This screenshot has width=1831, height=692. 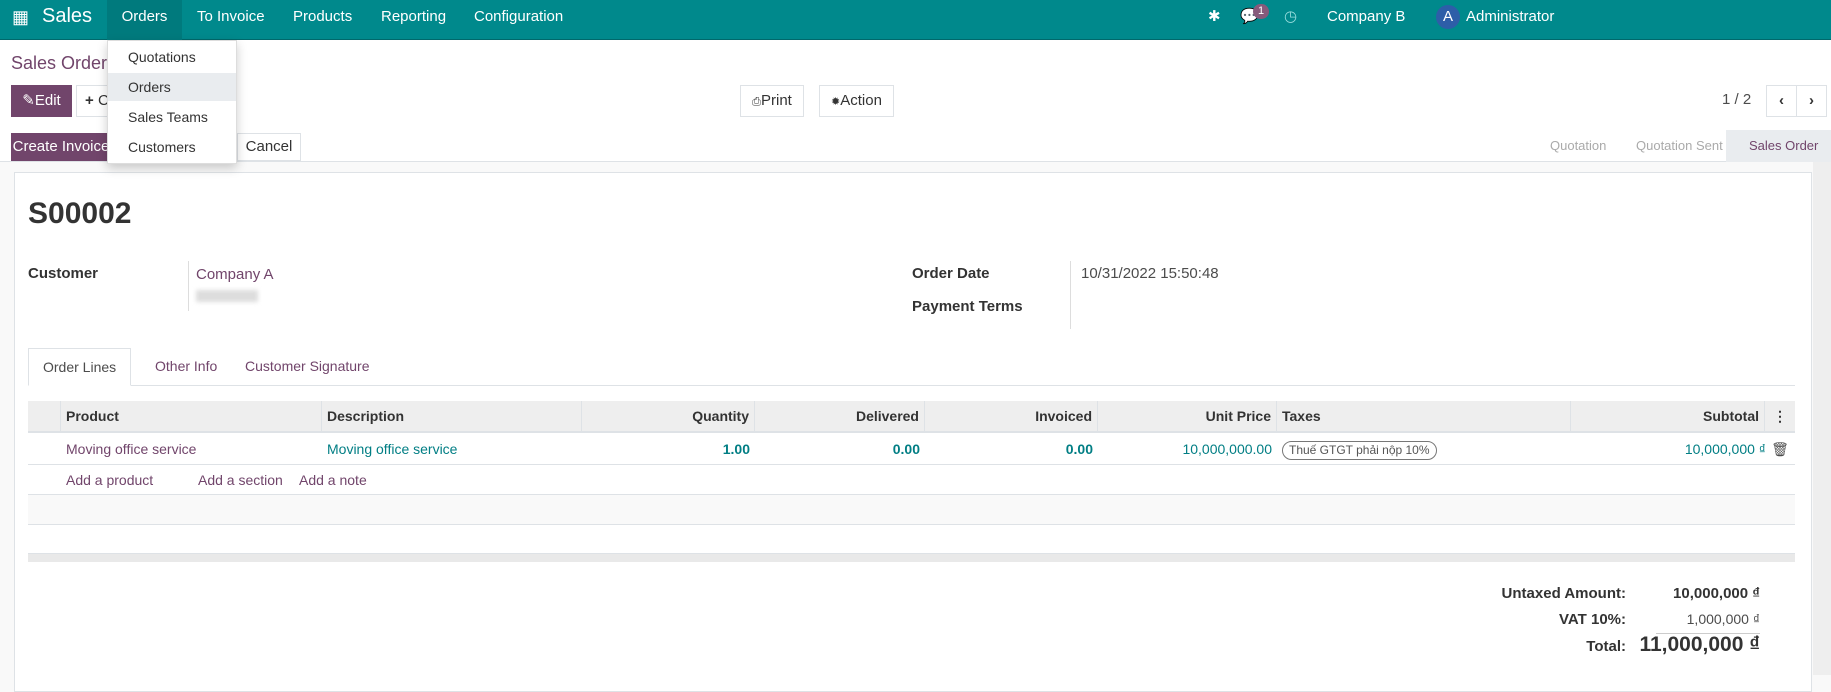 What do you see at coordinates (1592, 619) in the screenshot?
I see `vat-label: VAT 10%:` at bounding box center [1592, 619].